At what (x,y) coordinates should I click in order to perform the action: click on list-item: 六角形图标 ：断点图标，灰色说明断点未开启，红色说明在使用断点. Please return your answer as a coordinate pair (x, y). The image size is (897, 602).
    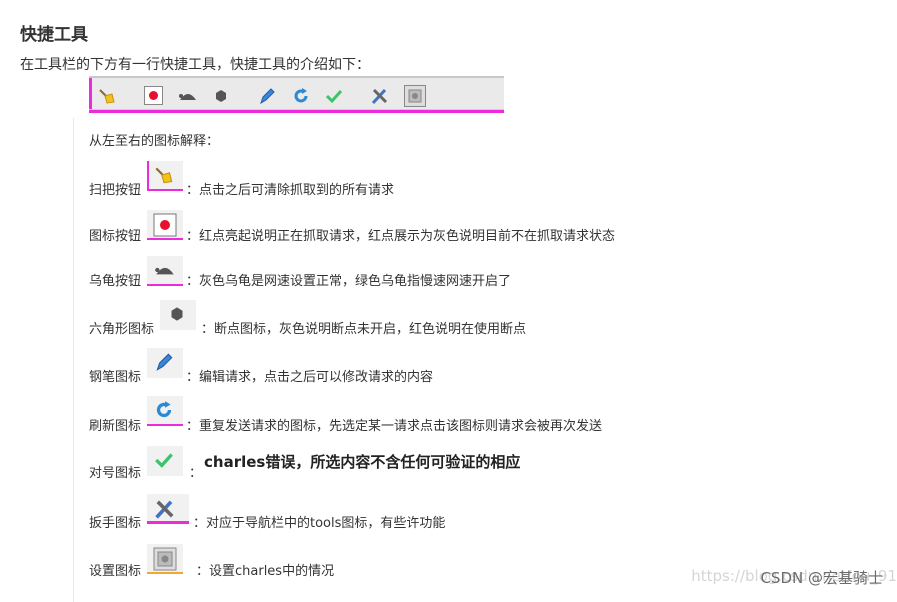
    Looking at the image, I should click on (439, 320).